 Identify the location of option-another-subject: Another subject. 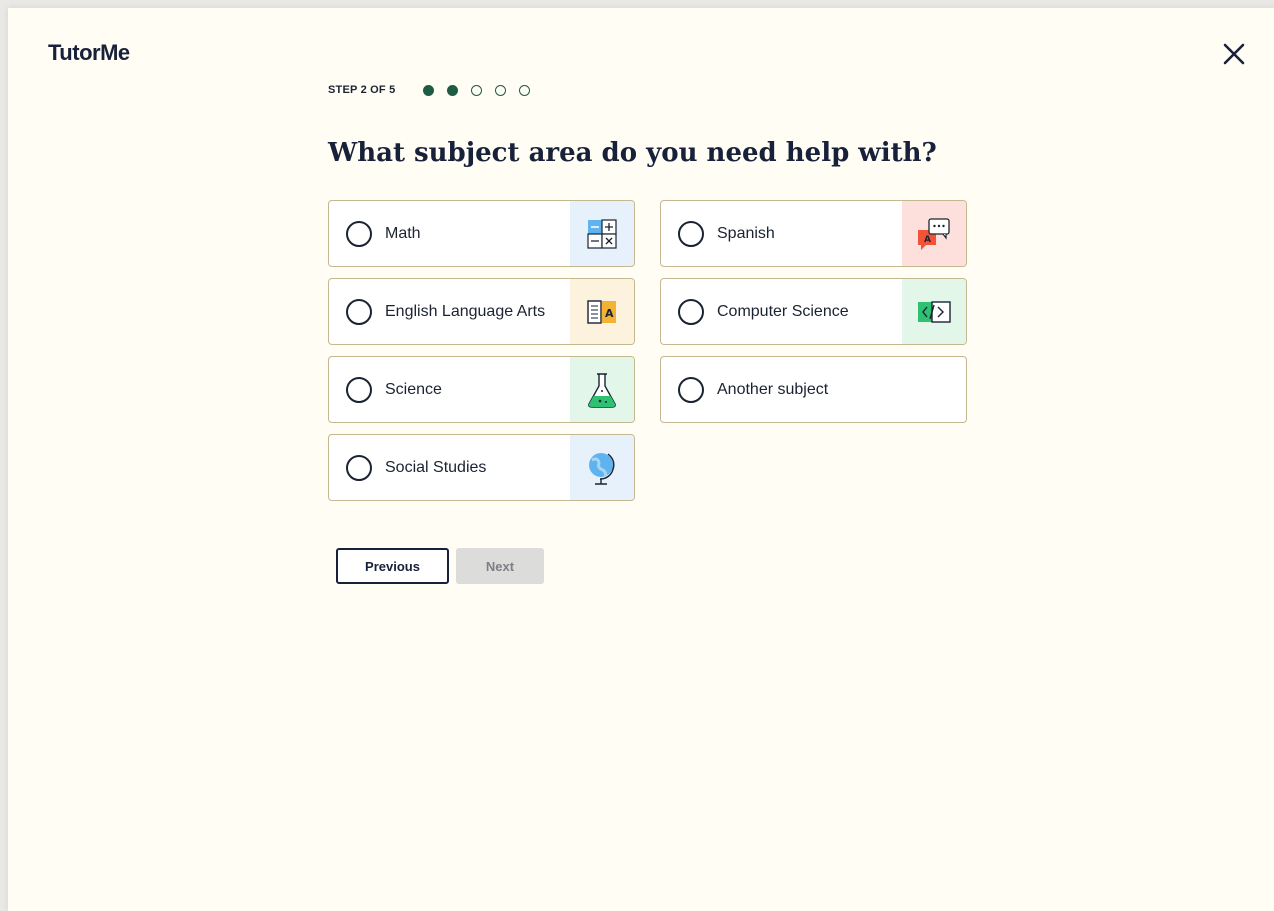
(813, 389).